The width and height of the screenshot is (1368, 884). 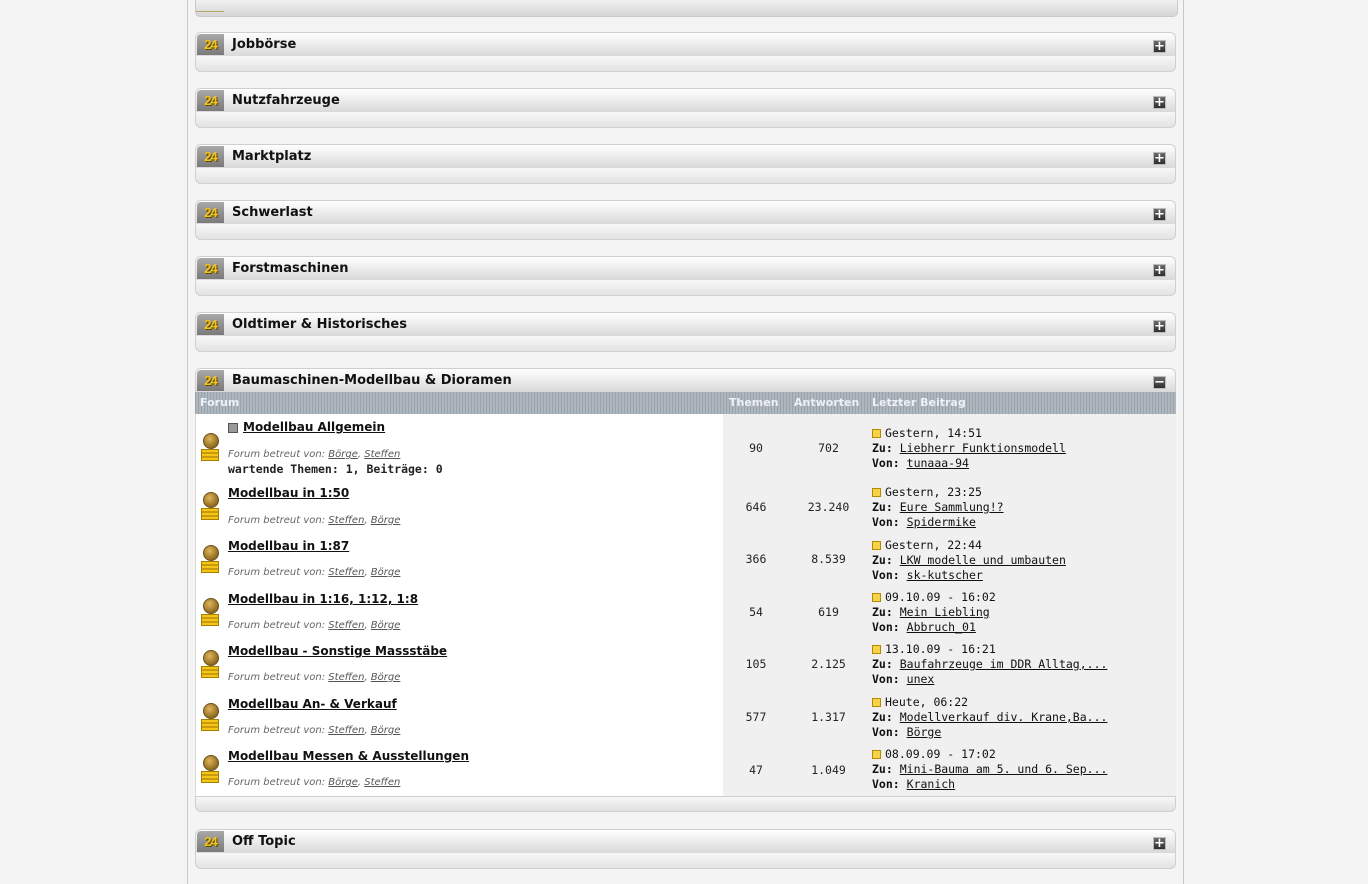 What do you see at coordinates (335, 469) in the screenshot?
I see `waiting-topics: wartende Themen: 1, Beiträge: 0` at bounding box center [335, 469].